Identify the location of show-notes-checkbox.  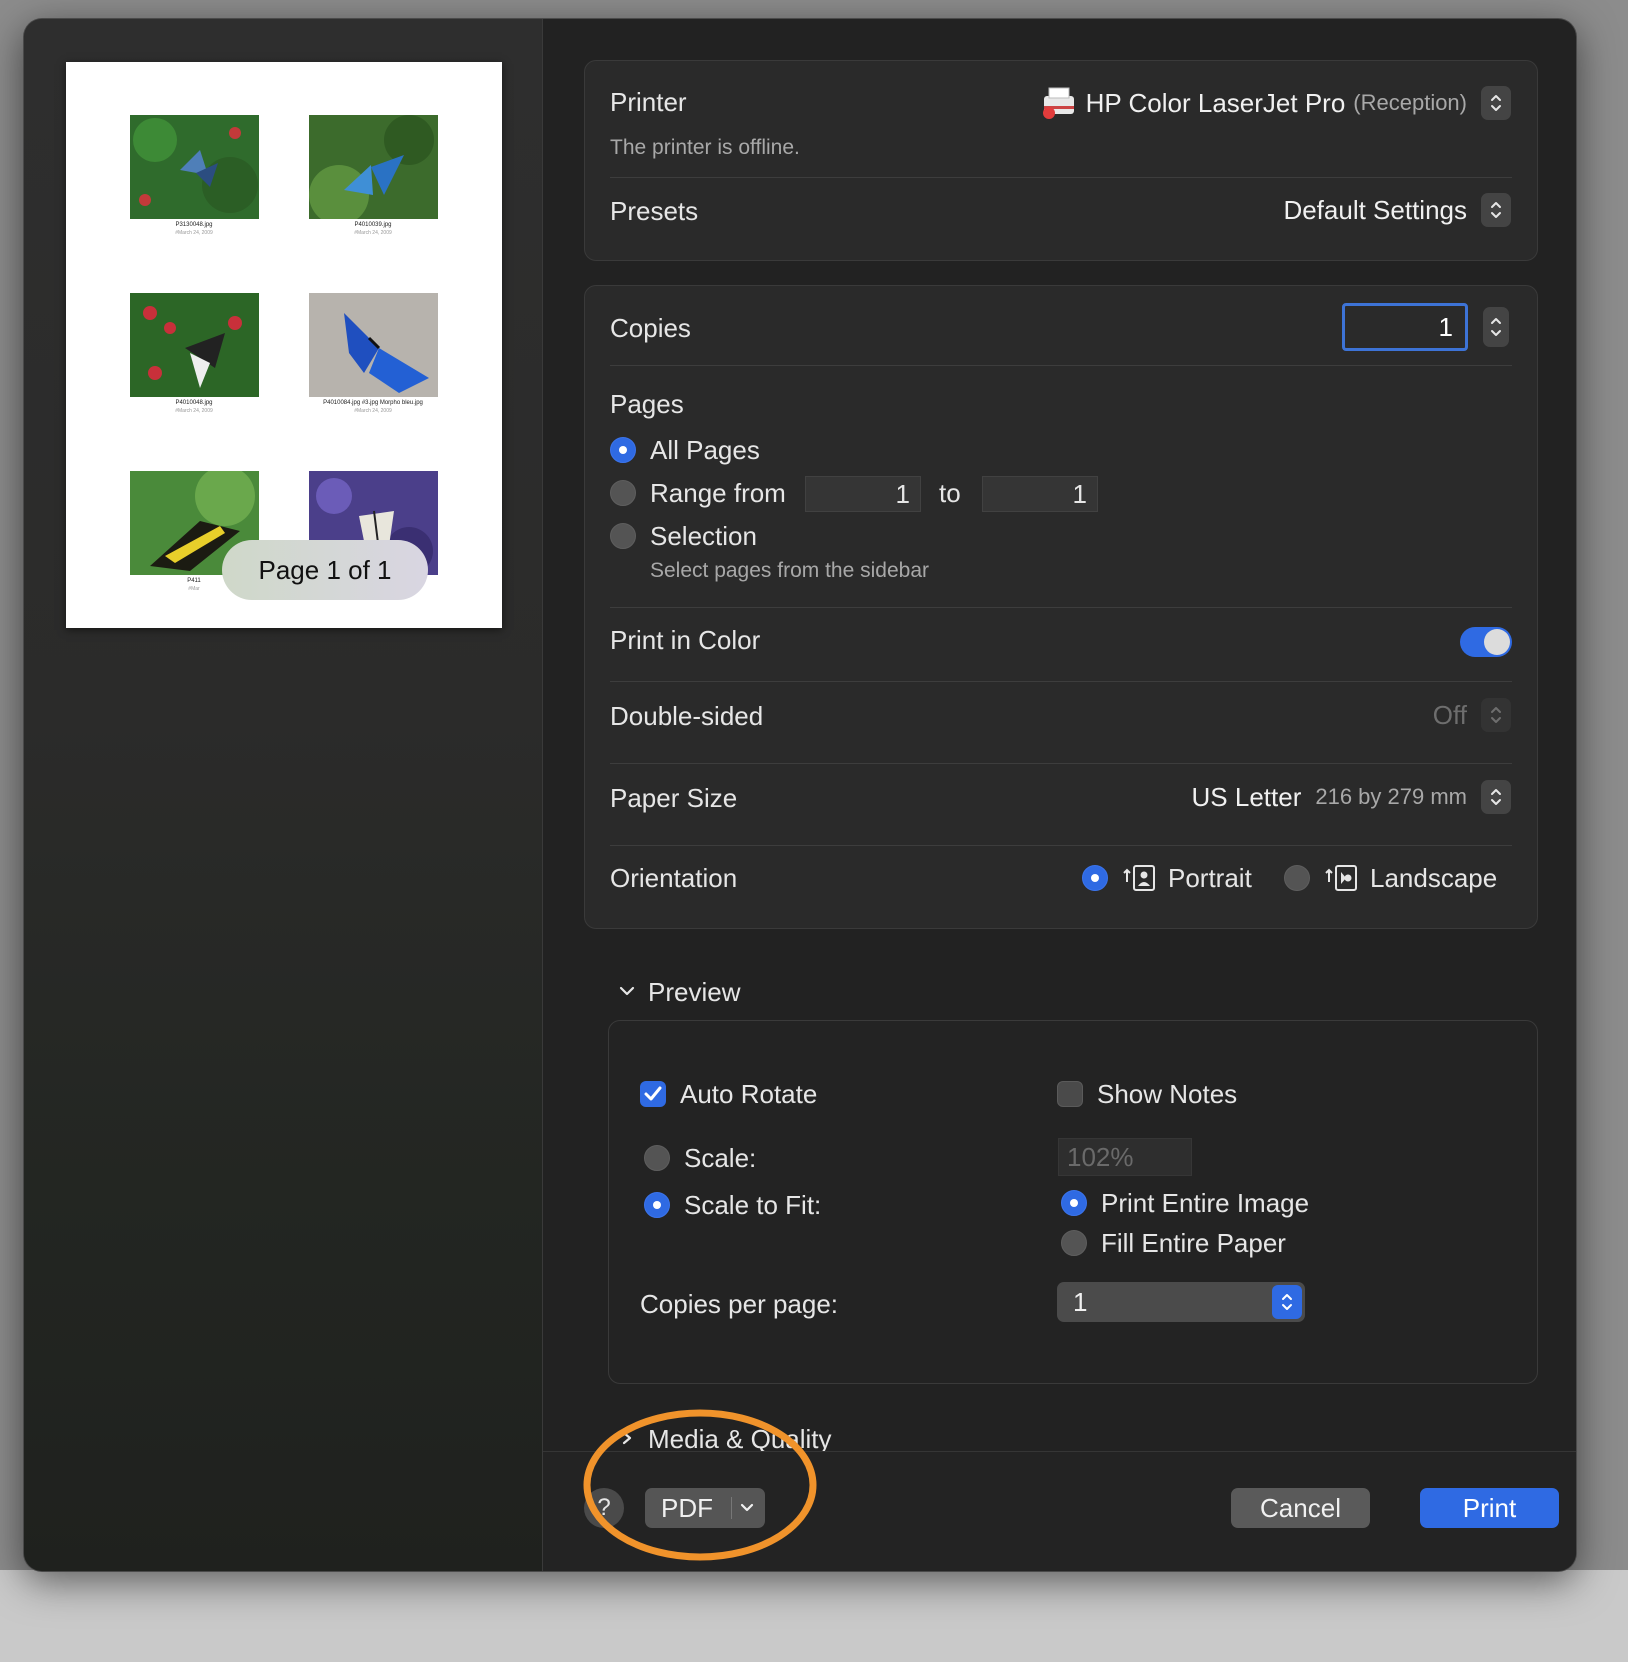
(1070, 1094).